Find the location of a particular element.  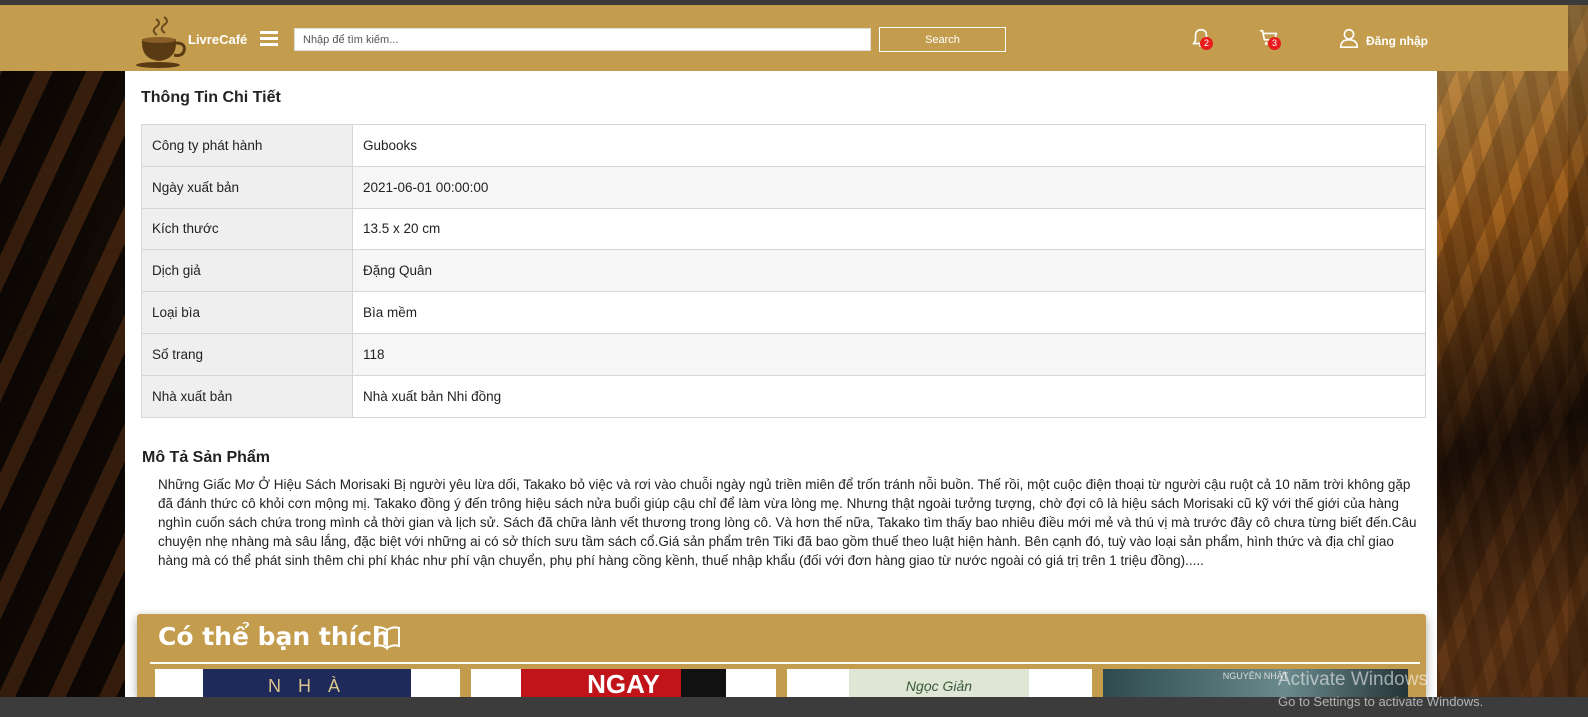

book-card: NGAY is located at coordinates (623, 683).